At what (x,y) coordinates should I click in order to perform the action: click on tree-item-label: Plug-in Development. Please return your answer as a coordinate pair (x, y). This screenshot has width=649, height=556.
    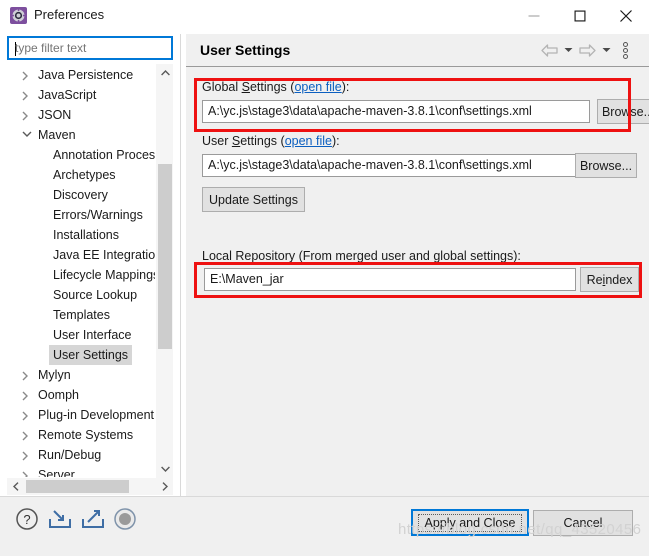
    Looking at the image, I should click on (96, 415).